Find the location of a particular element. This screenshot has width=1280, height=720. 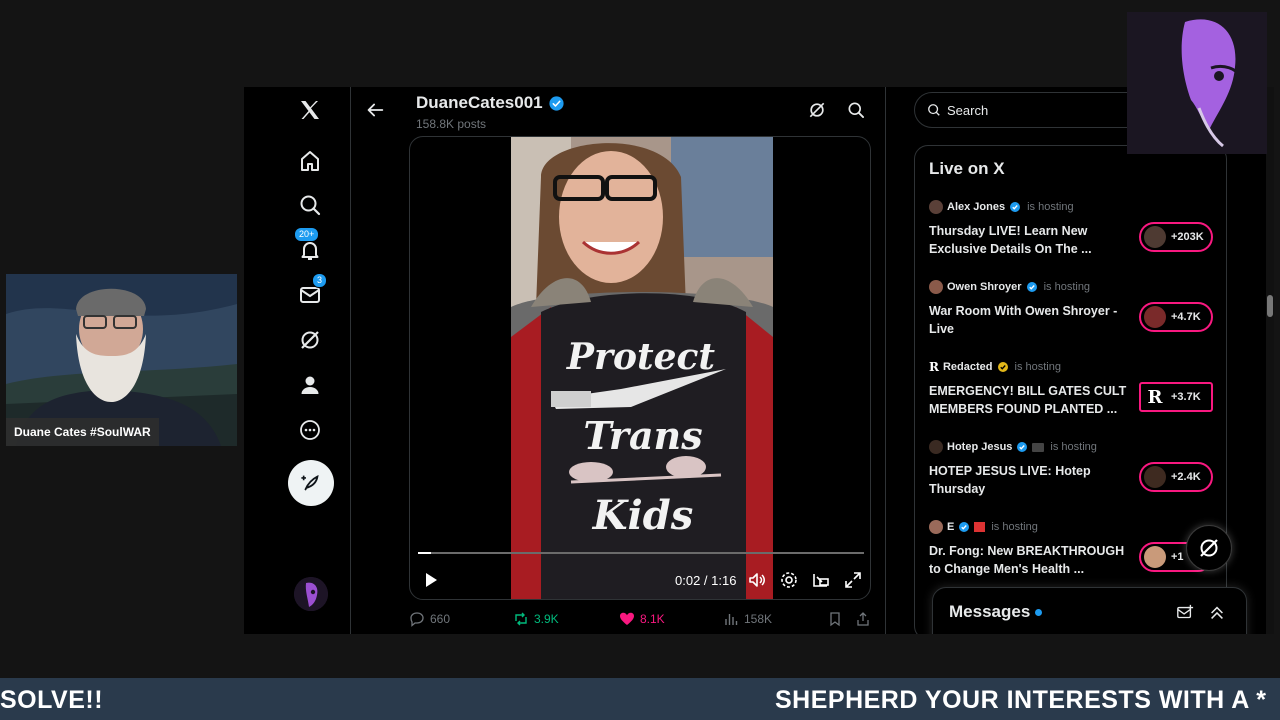

listeners-pill: +2.4K is located at coordinates (1176, 477).